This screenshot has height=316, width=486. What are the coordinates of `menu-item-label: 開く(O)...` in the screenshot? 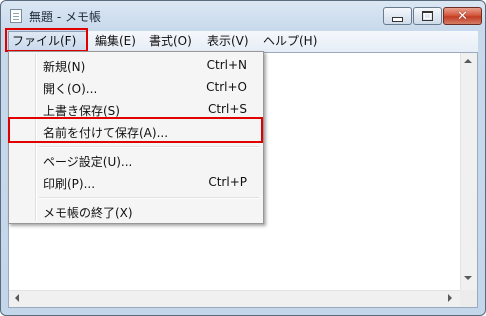 It's located at (70, 89).